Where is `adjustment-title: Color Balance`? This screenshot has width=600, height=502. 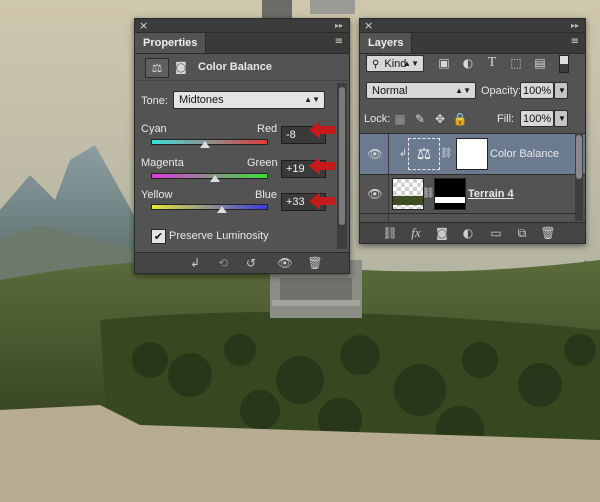
adjustment-title: Color Balance is located at coordinates (235, 67).